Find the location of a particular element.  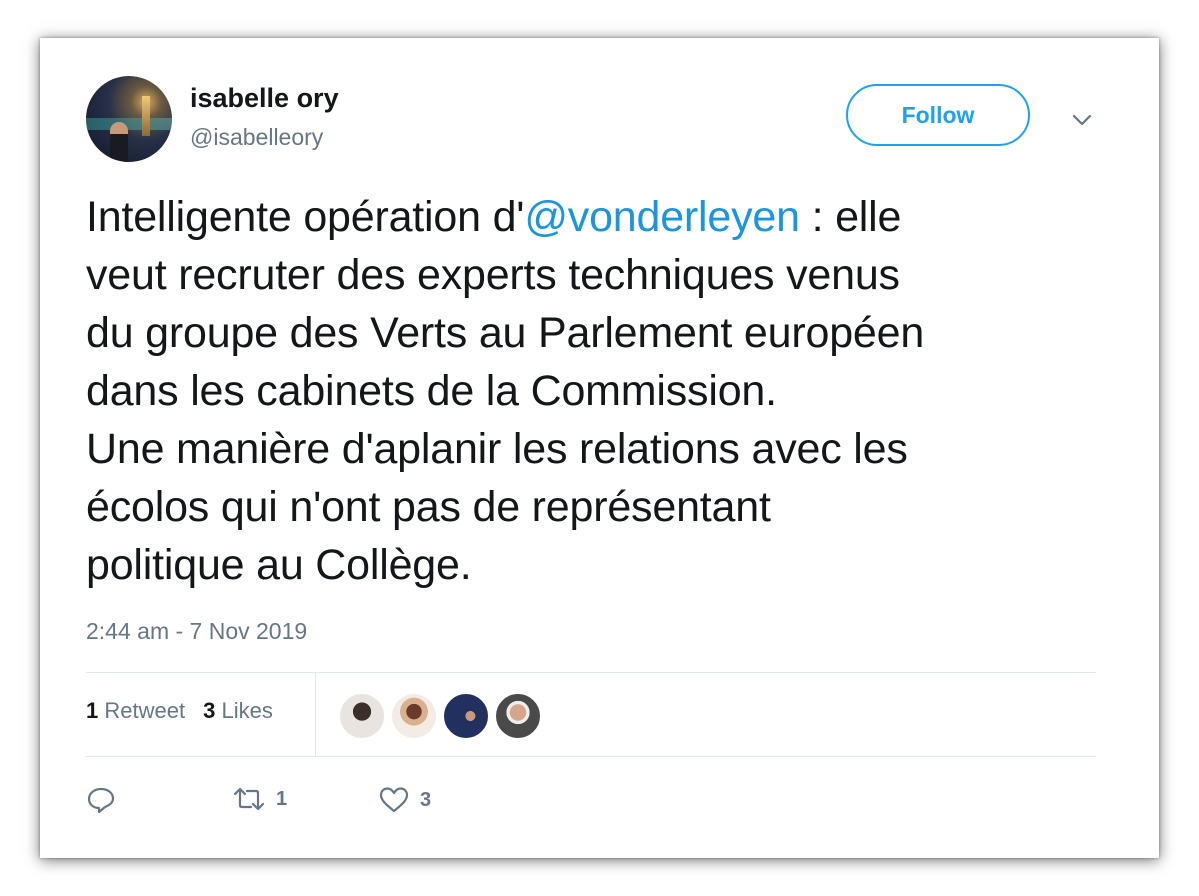

stats-separator is located at coordinates (315, 714).